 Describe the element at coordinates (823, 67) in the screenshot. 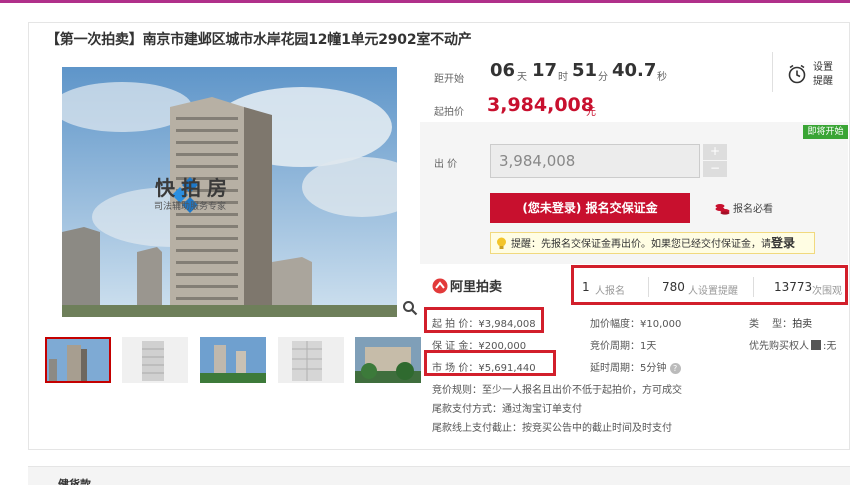

I see `setting-line1: 设置` at that location.